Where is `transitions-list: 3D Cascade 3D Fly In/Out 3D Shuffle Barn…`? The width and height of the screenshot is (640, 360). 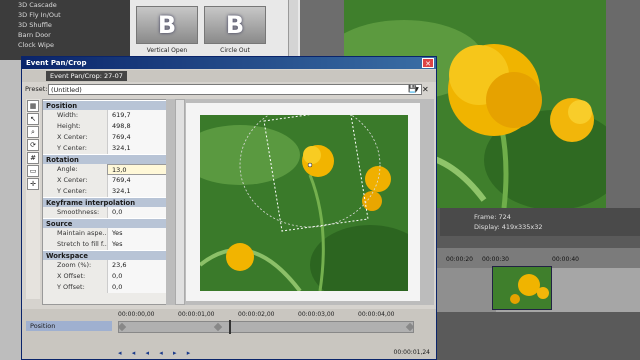 transitions-list: 3D Cascade 3D Fly In/Out 3D Shuffle Barn… is located at coordinates (65, 30).